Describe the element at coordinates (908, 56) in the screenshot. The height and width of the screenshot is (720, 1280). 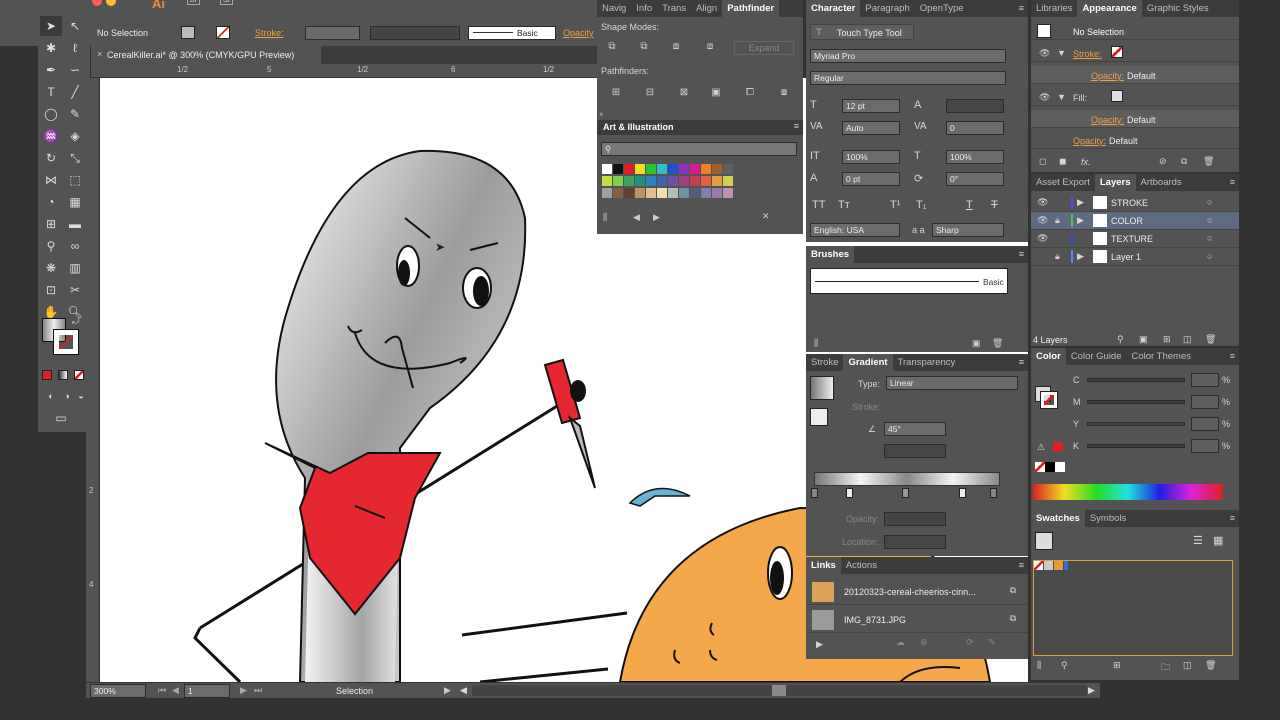
I see `font-family-field: Myriad Pro` at that location.